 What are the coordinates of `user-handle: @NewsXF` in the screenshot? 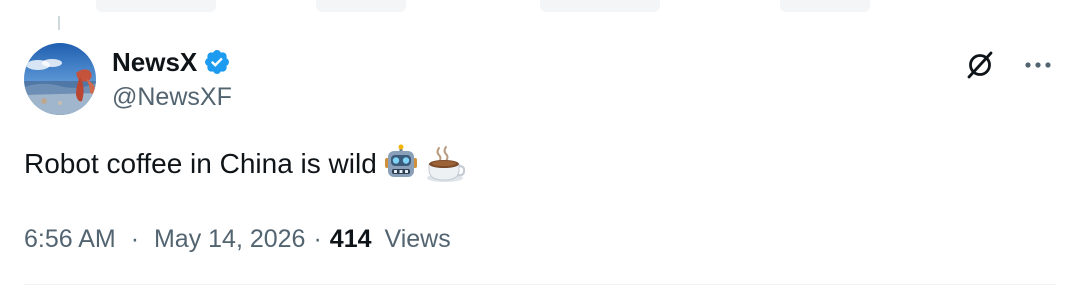 It's located at (172, 97).